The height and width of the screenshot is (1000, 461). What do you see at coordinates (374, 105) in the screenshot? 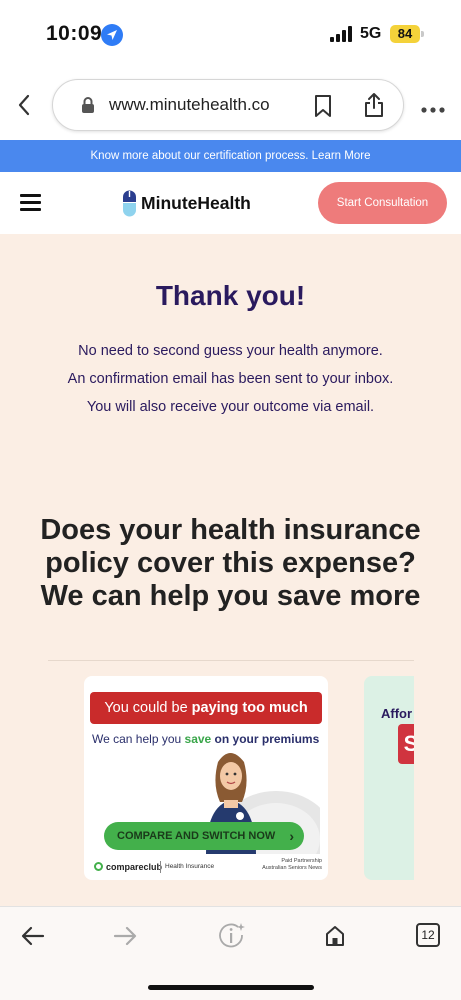
I see `share-icon` at bounding box center [374, 105].